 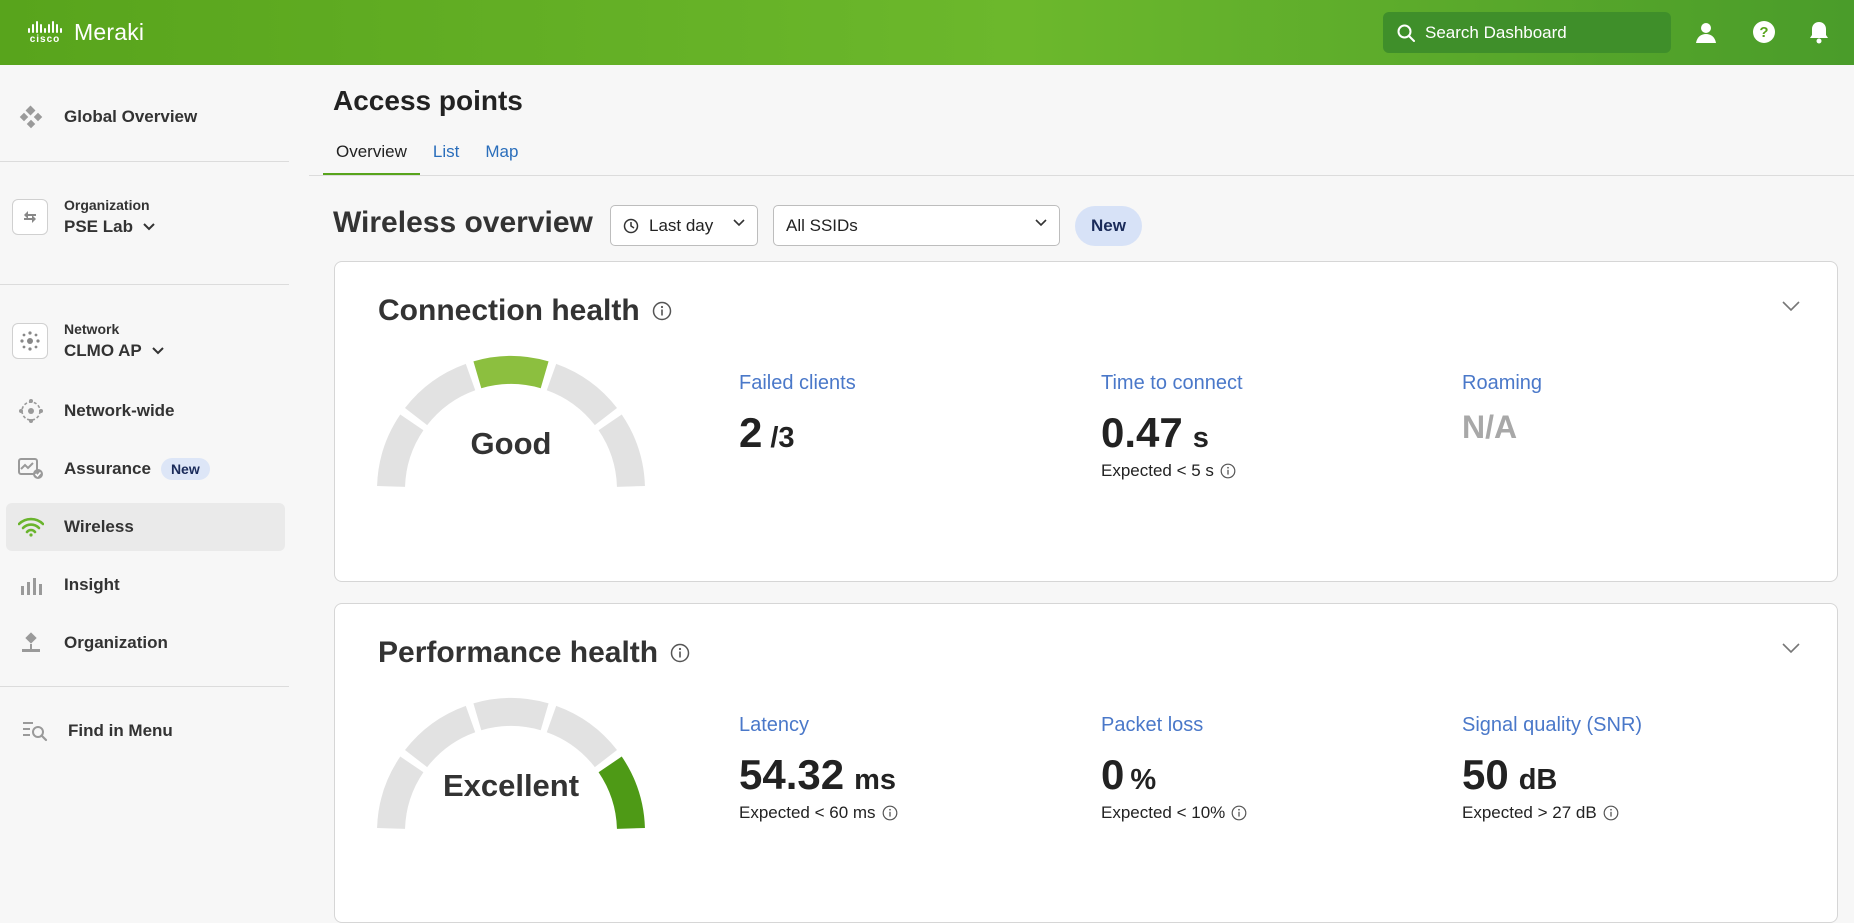 I want to click on metric-label: Roaming, so click(x=1502, y=383).